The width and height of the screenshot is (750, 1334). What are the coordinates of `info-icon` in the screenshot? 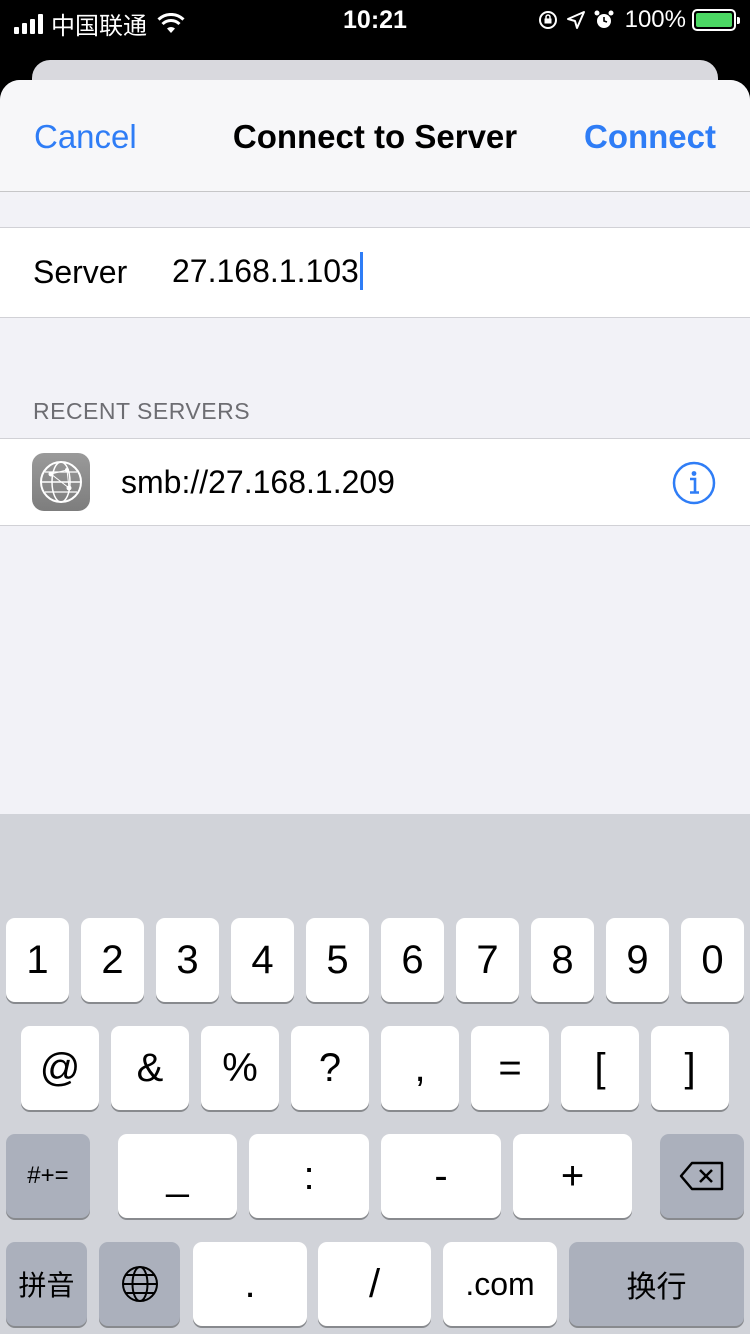 It's located at (694, 483).